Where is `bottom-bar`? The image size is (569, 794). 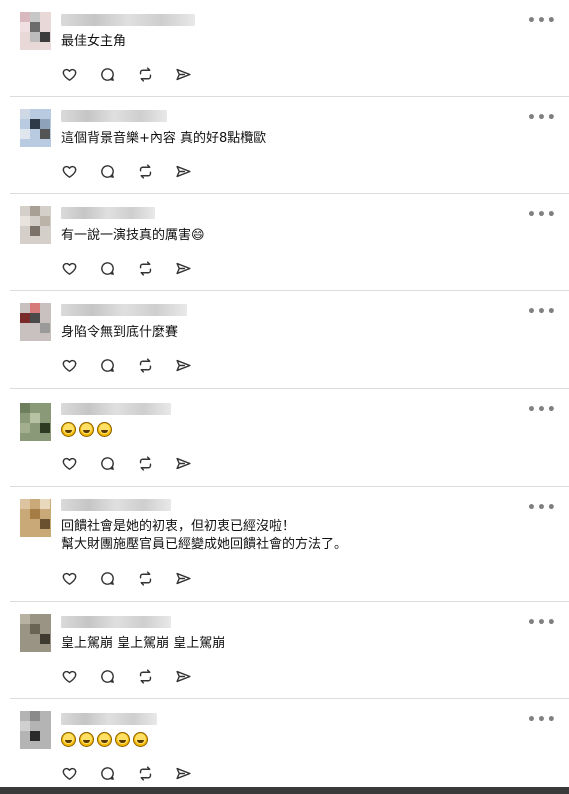
bottom-bar is located at coordinates (284, 790).